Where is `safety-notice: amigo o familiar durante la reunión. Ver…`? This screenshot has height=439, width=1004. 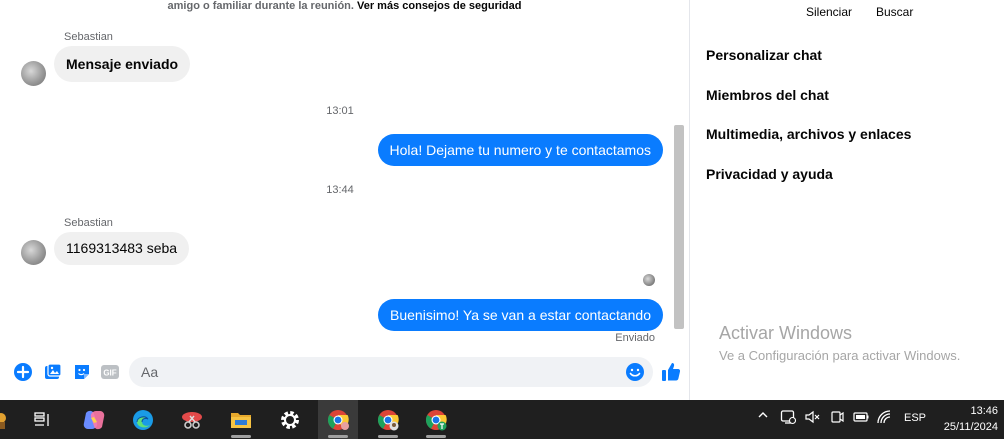
safety-notice: amigo o familiar durante la reunión. Ver… is located at coordinates (344, 6).